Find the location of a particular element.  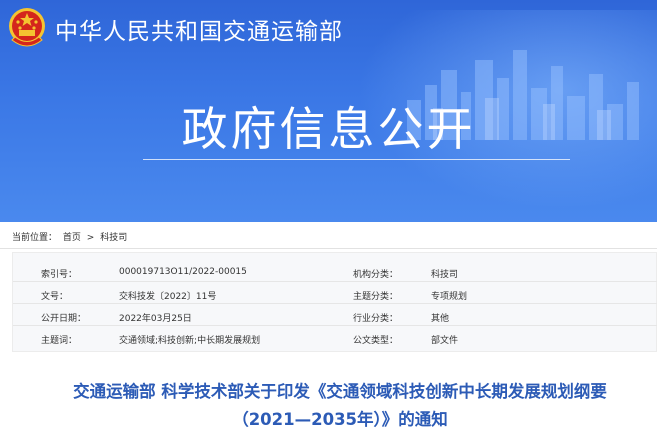

national-emblem-icon is located at coordinates (27, 27).